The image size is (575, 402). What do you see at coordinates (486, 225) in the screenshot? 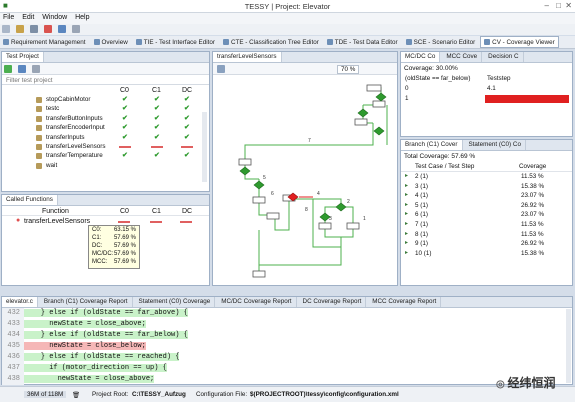
I see `table-row: ▸ 7 (1) 11.53 %` at bounding box center [486, 225].